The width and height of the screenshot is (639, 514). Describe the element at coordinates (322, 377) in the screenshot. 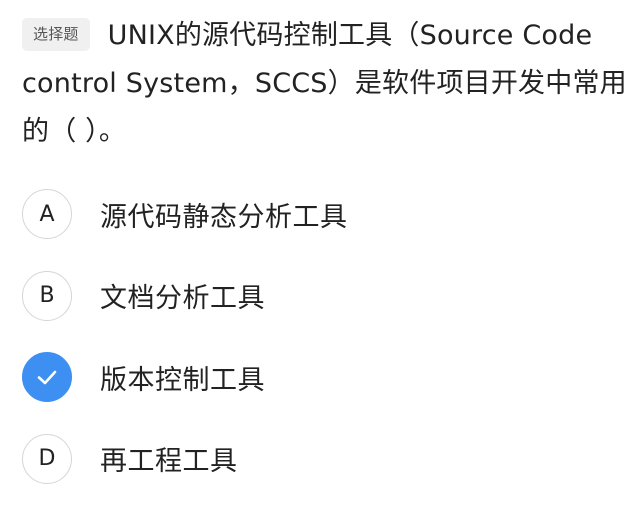

I see `option-c: 版本控制工具` at that location.